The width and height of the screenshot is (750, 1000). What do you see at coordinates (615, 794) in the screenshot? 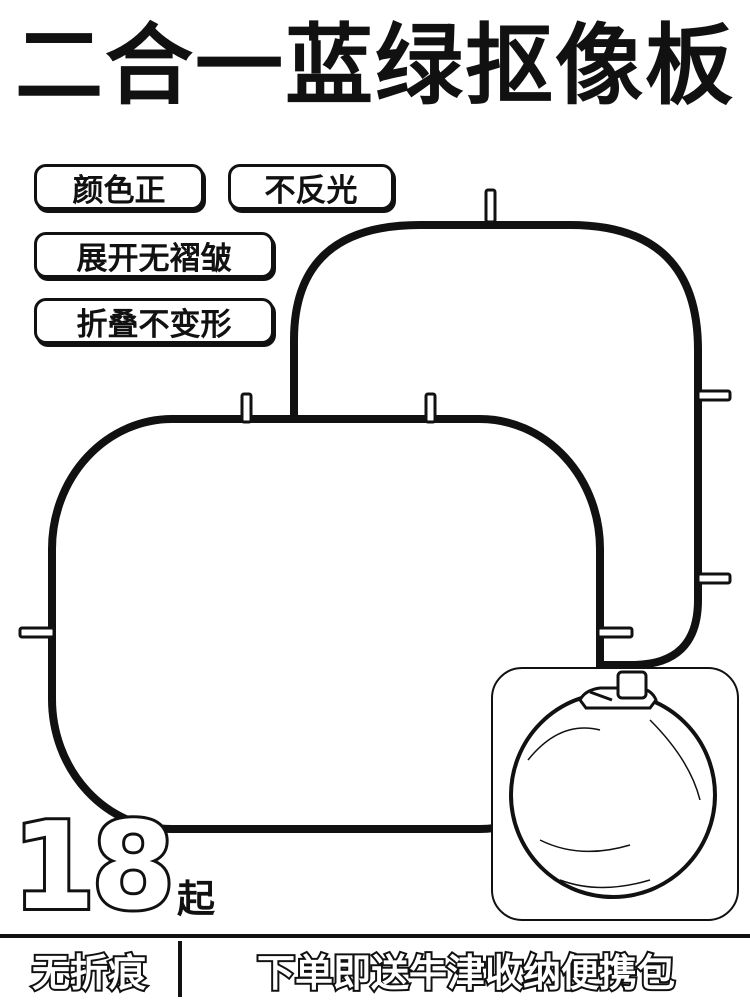
I see `storage-bag-icon` at bounding box center [615, 794].